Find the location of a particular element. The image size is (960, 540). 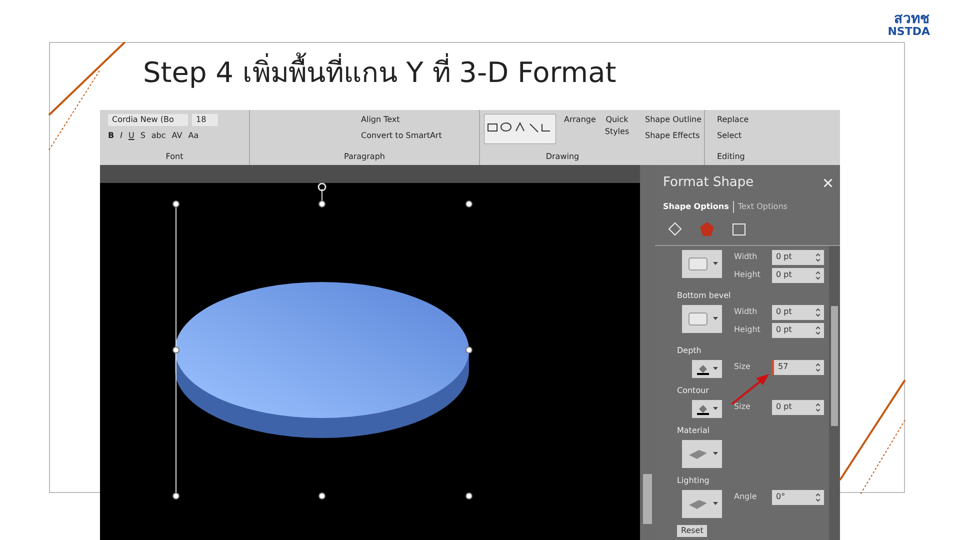

format-button: S is located at coordinates (143, 136).